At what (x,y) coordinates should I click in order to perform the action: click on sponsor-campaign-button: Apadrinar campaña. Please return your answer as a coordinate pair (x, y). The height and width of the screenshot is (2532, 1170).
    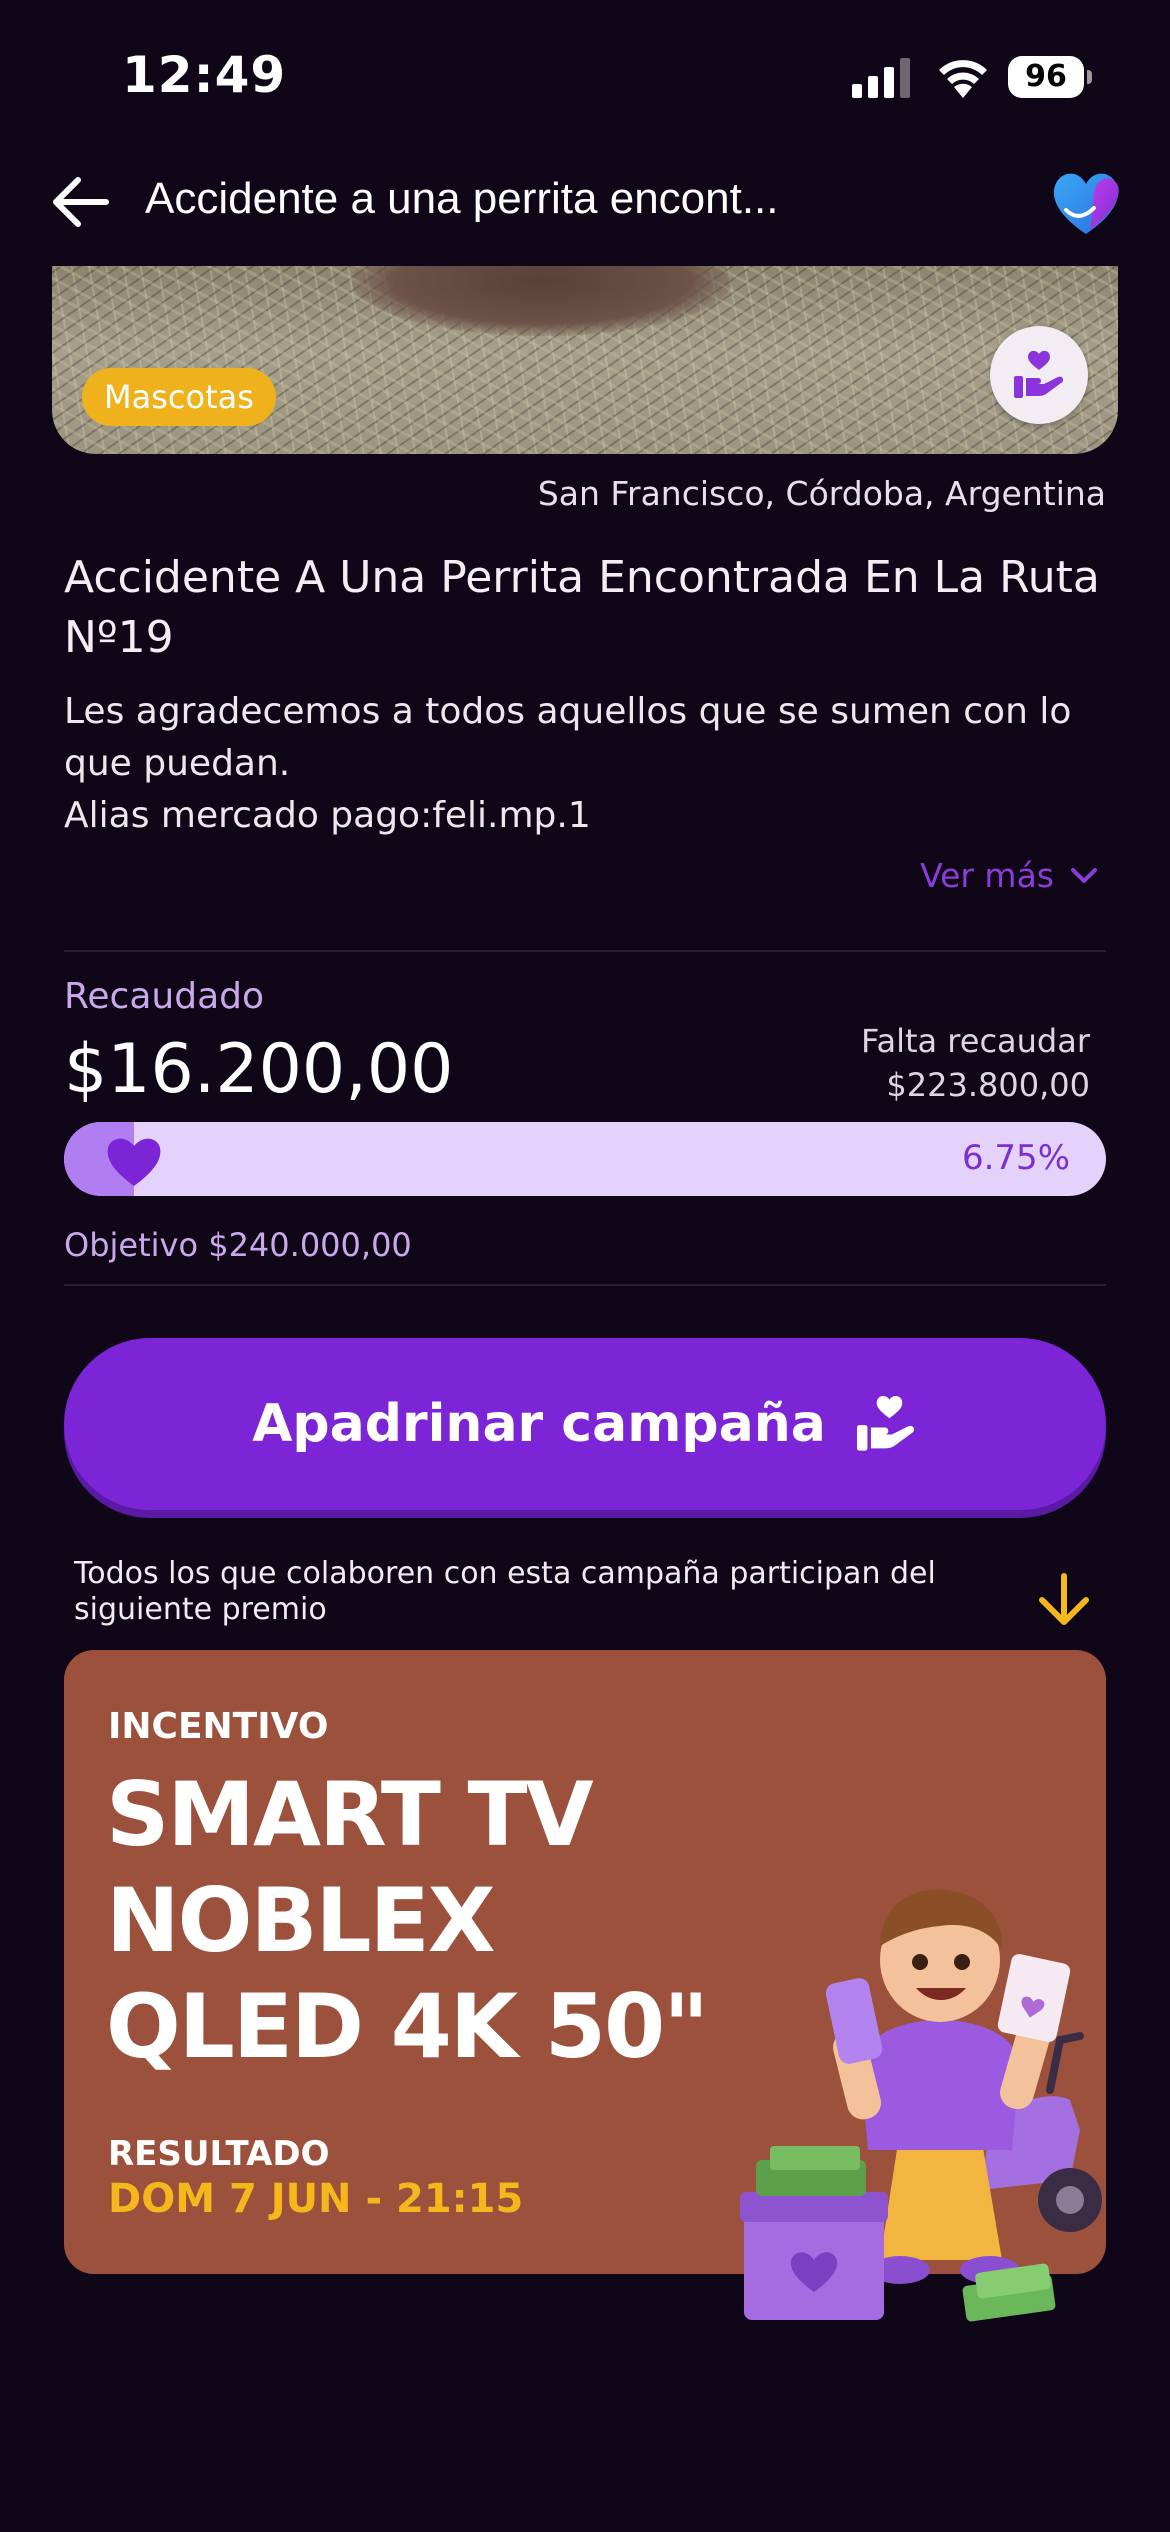
    Looking at the image, I should click on (585, 1424).